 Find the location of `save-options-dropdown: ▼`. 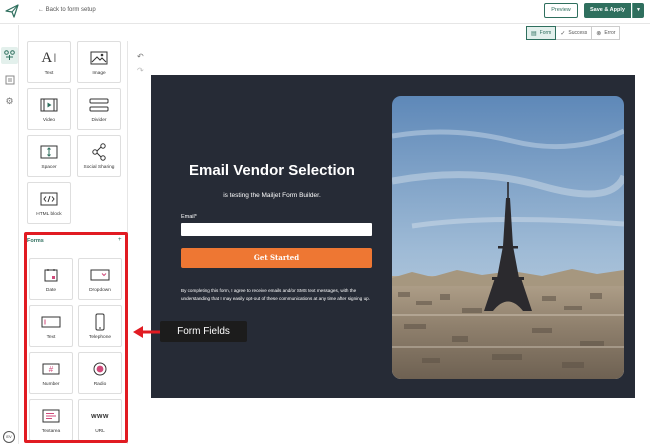

save-options-dropdown: ▼ is located at coordinates (638, 10).